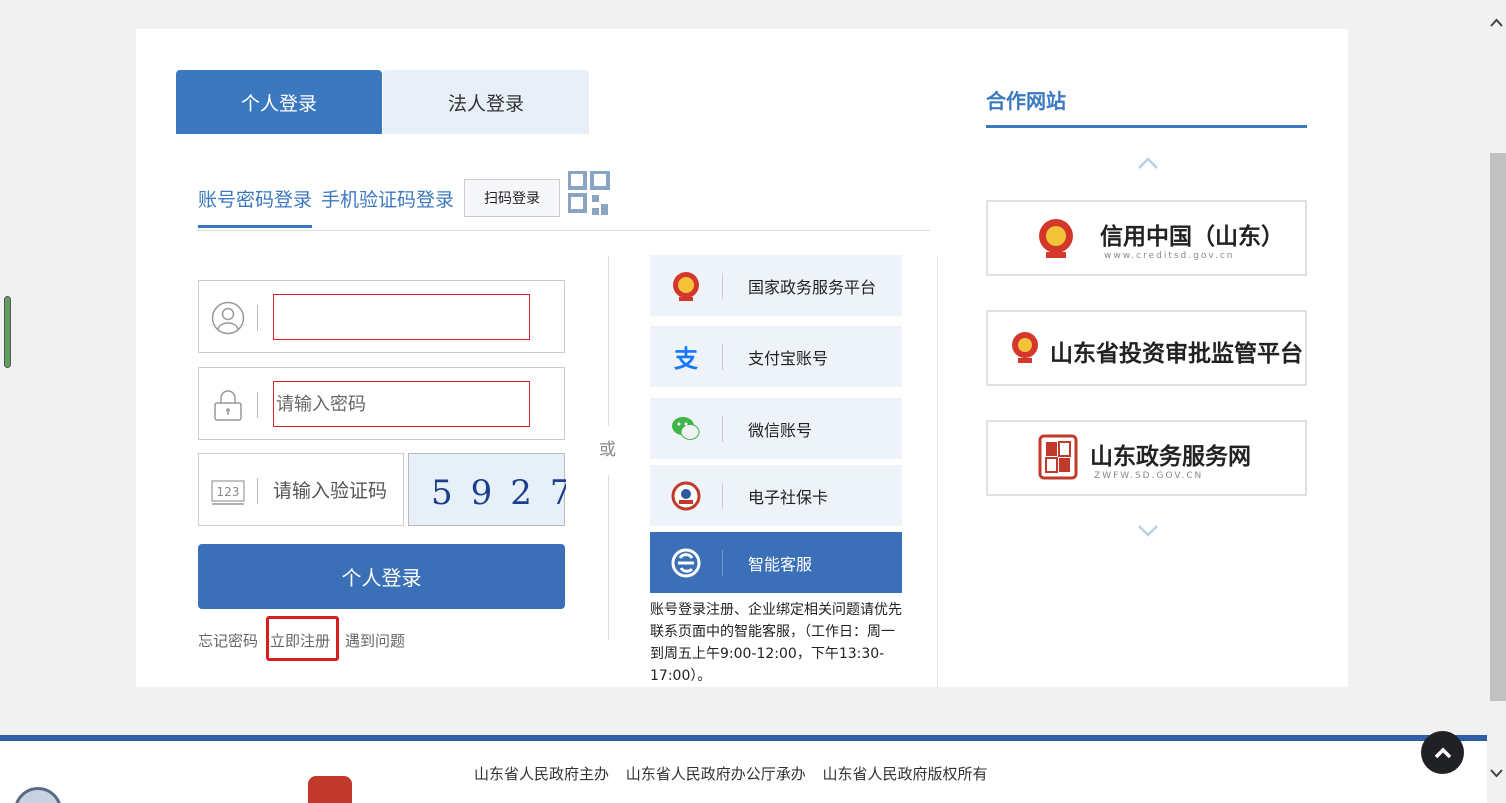  Describe the element at coordinates (330, 491) in the screenshot. I see `verification-code-placeholder: 请输入验证码` at that location.